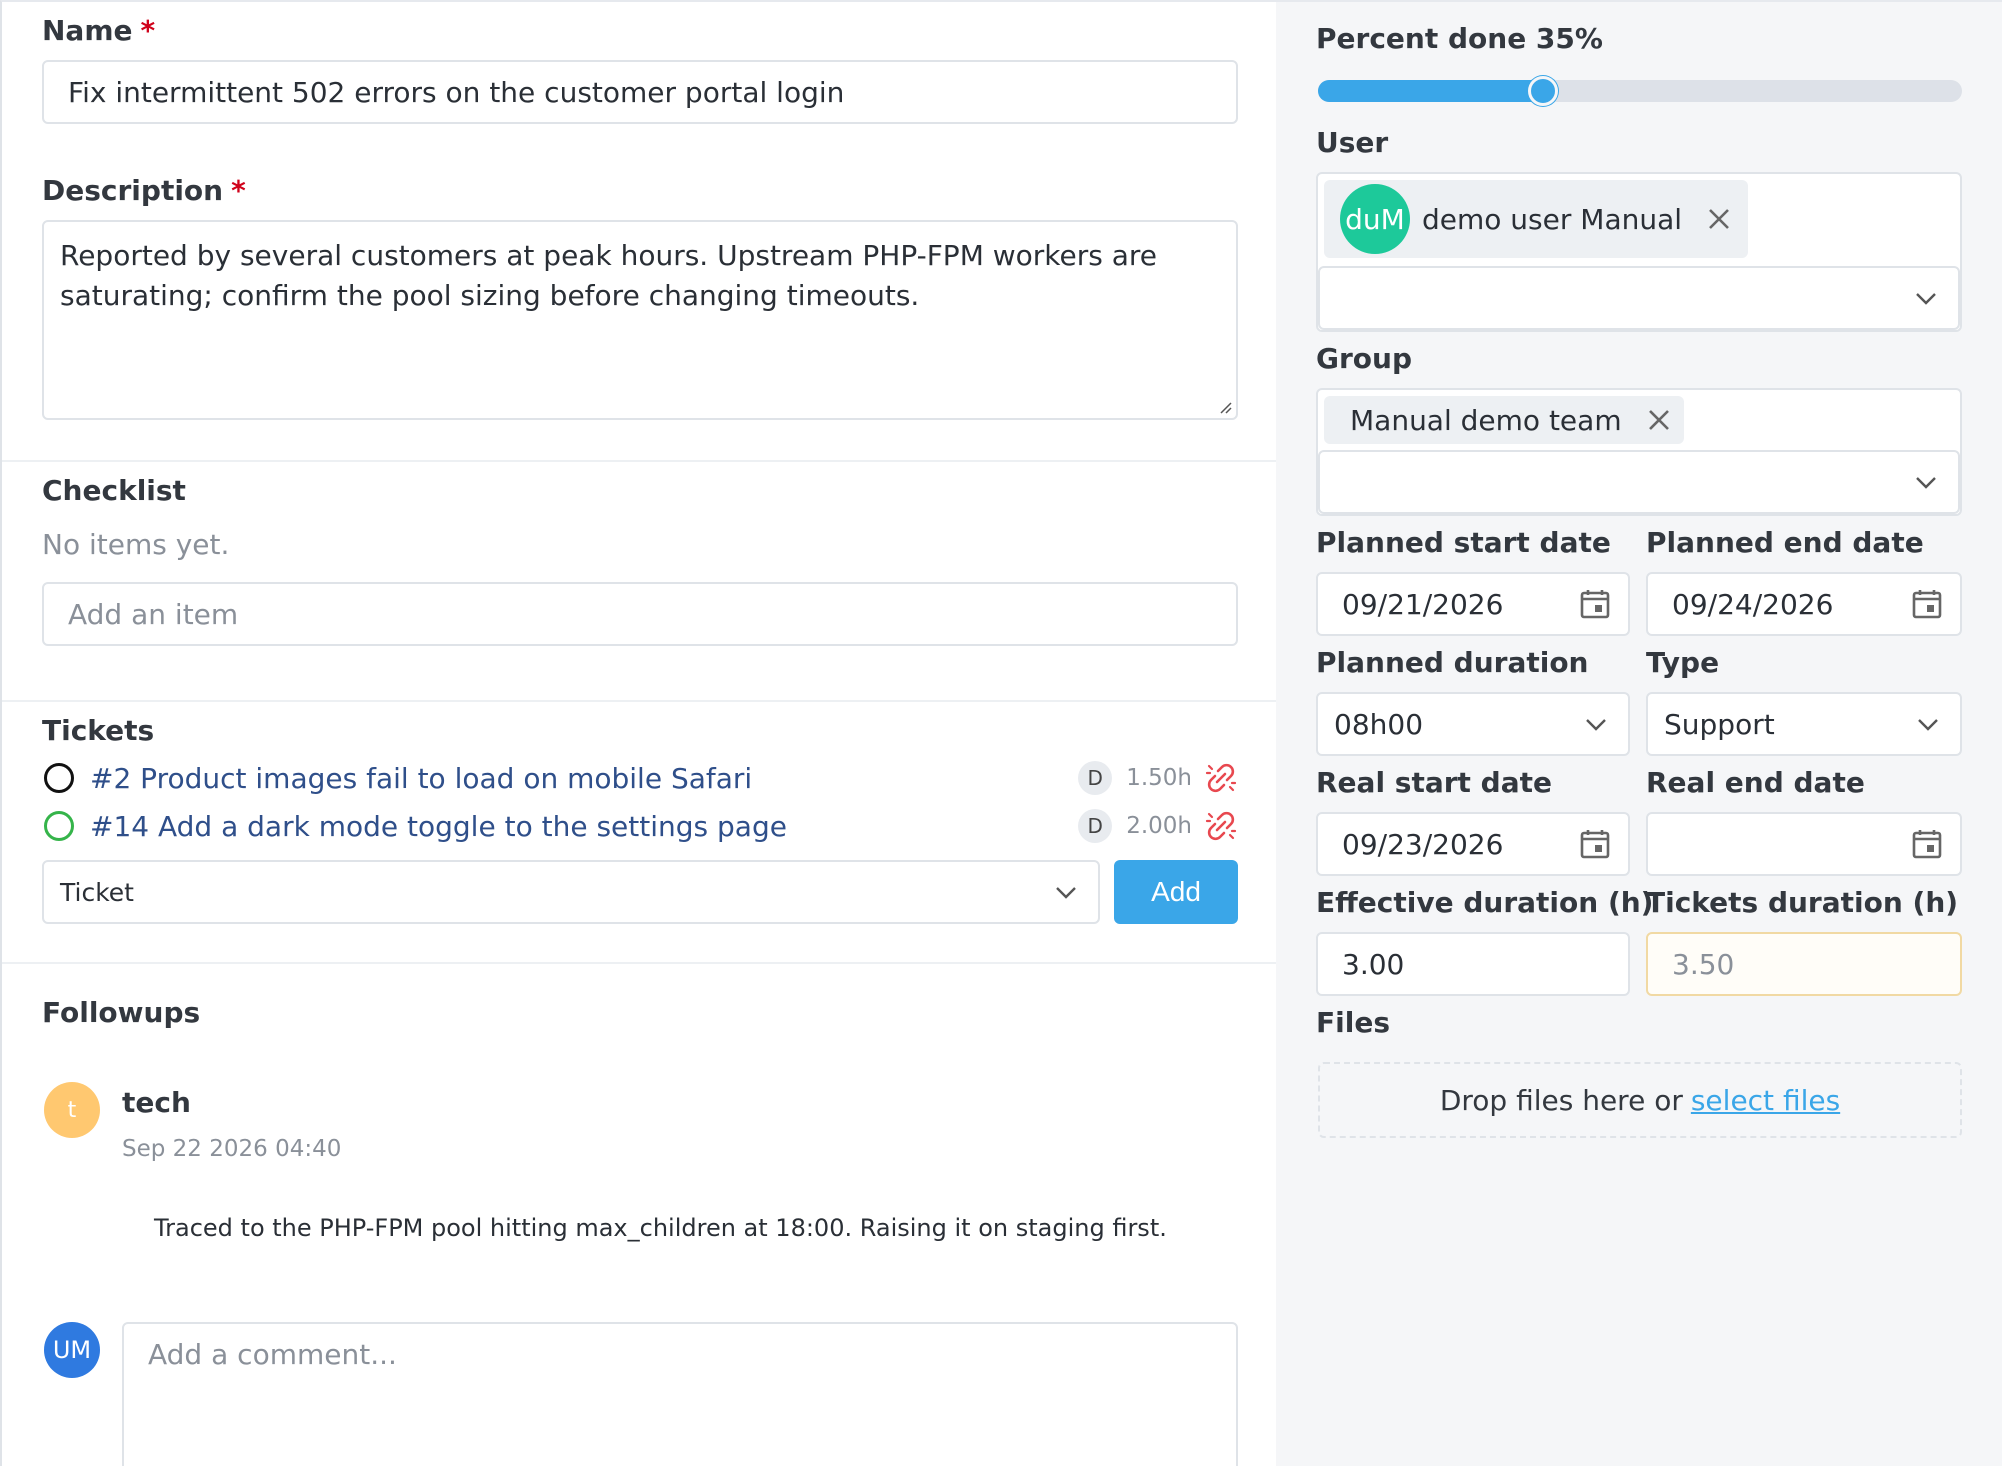  What do you see at coordinates (1755, 782) in the screenshot?
I see `real-end-label: Real end date` at bounding box center [1755, 782].